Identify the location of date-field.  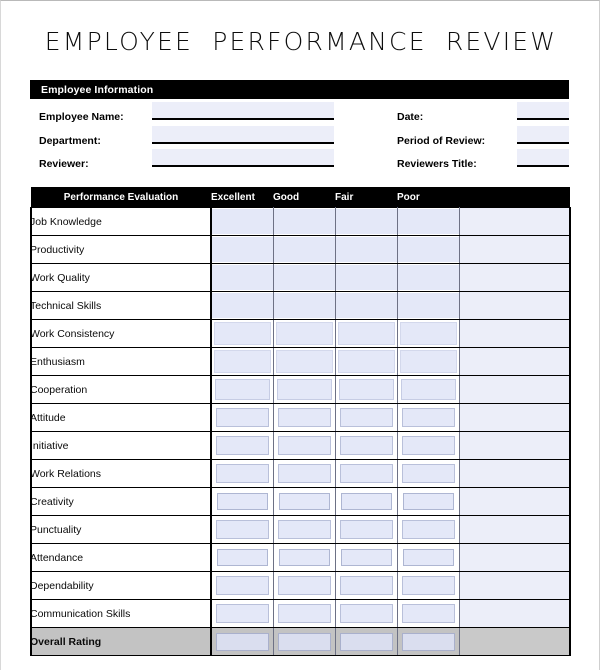
(543, 111).